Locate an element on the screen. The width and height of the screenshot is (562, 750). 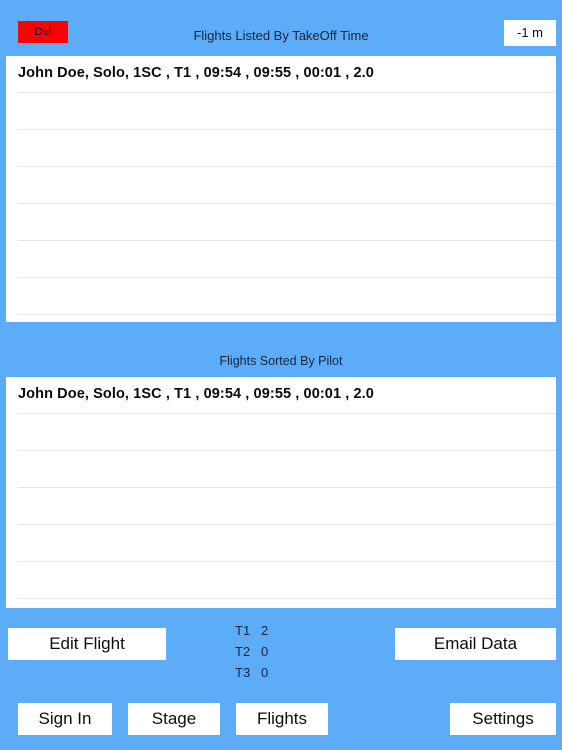
tow-count-row: T1 2 is located at coordinates (290, 630).